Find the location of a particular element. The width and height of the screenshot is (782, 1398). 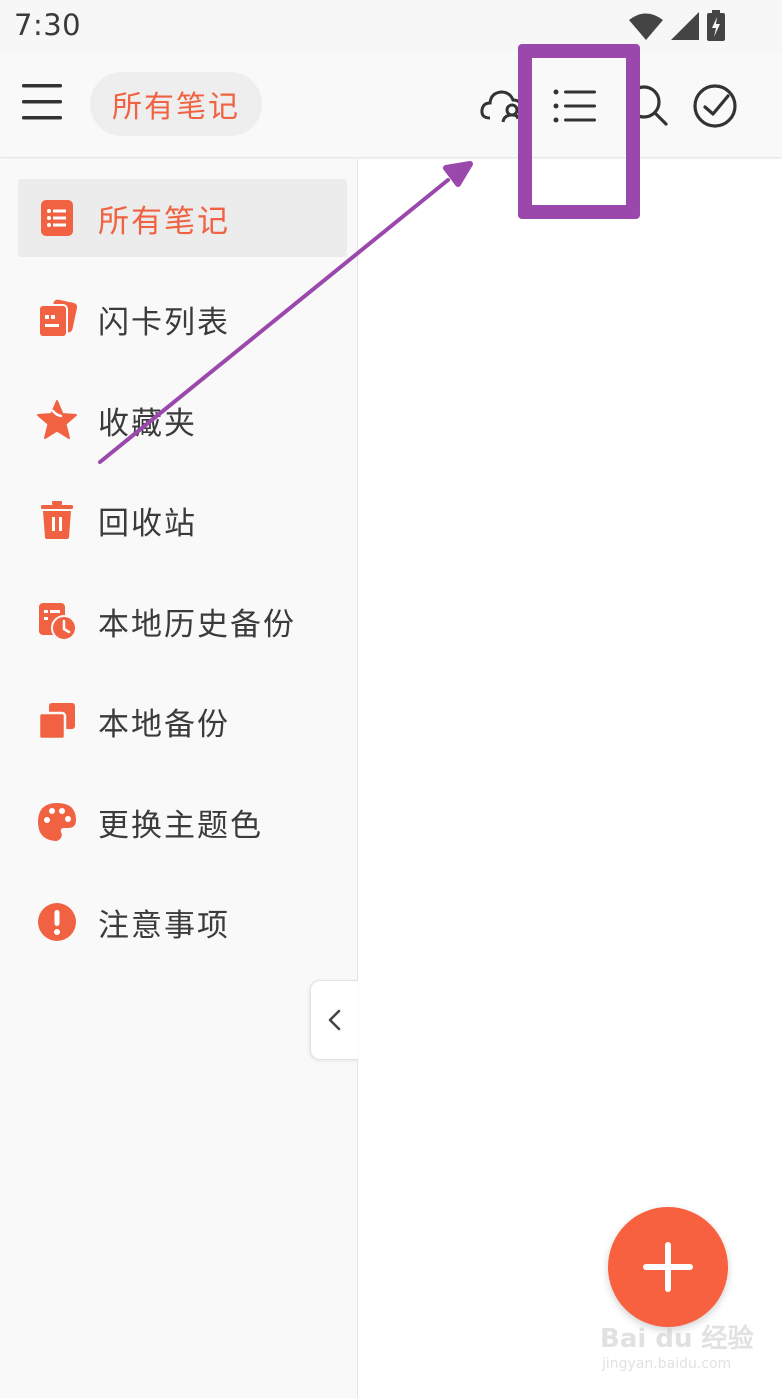

list-view-button is located at coordinates (574, 106).